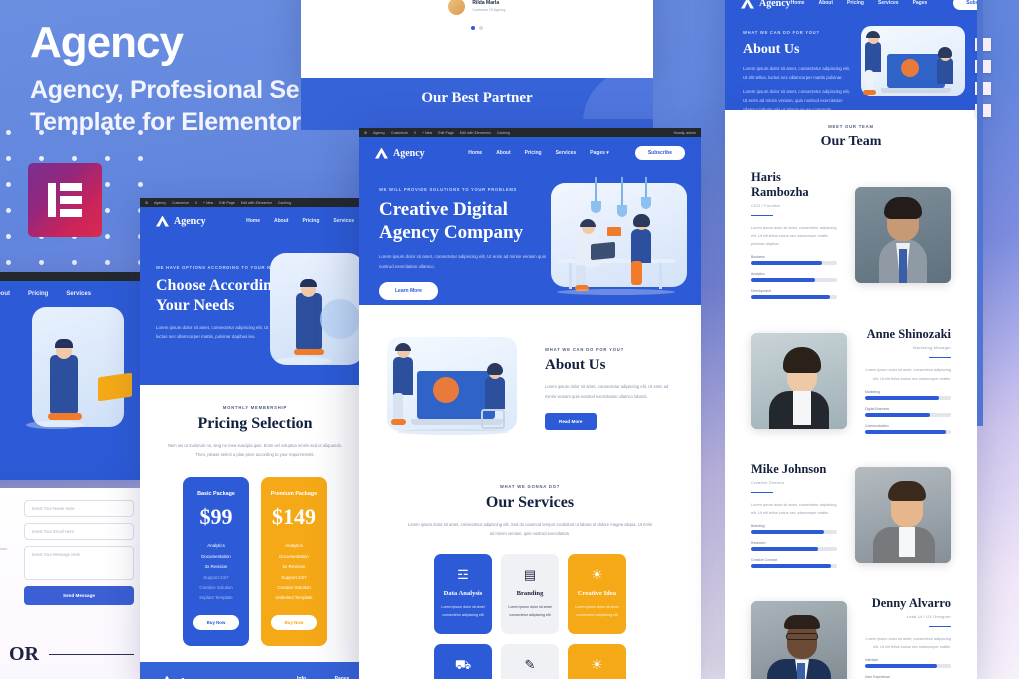 This screenshot has width=1019, height=679. I want to click on brand-name: Agency, so click(409, 153).